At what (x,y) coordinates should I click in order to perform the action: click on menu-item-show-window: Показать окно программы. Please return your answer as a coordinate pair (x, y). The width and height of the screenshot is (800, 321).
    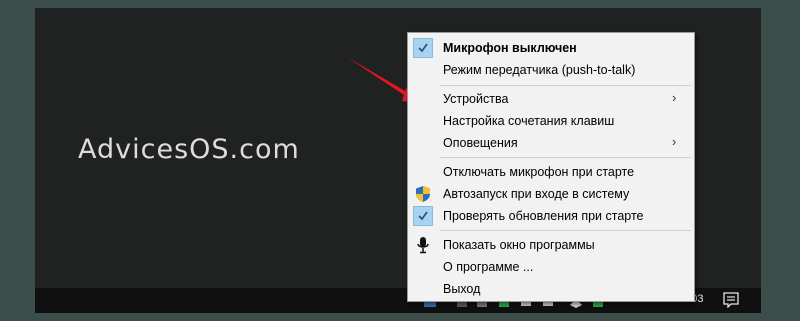
    Looking at the image, I should click on (551, 245).